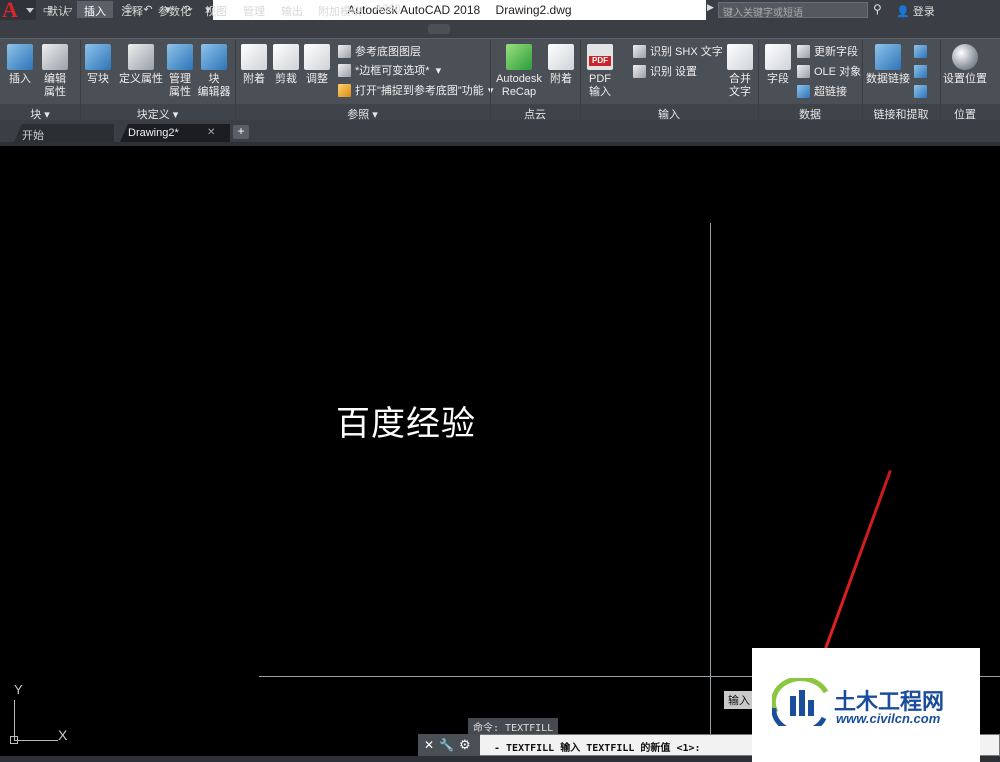  I want to click on tab-output: 输出, so click(292, 9).